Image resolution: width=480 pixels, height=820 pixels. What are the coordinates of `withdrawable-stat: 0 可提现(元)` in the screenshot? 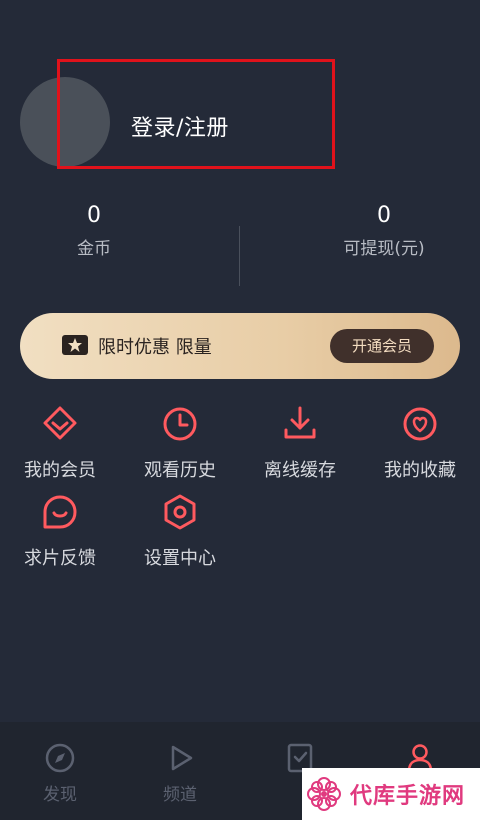 It's located at (384, 229).